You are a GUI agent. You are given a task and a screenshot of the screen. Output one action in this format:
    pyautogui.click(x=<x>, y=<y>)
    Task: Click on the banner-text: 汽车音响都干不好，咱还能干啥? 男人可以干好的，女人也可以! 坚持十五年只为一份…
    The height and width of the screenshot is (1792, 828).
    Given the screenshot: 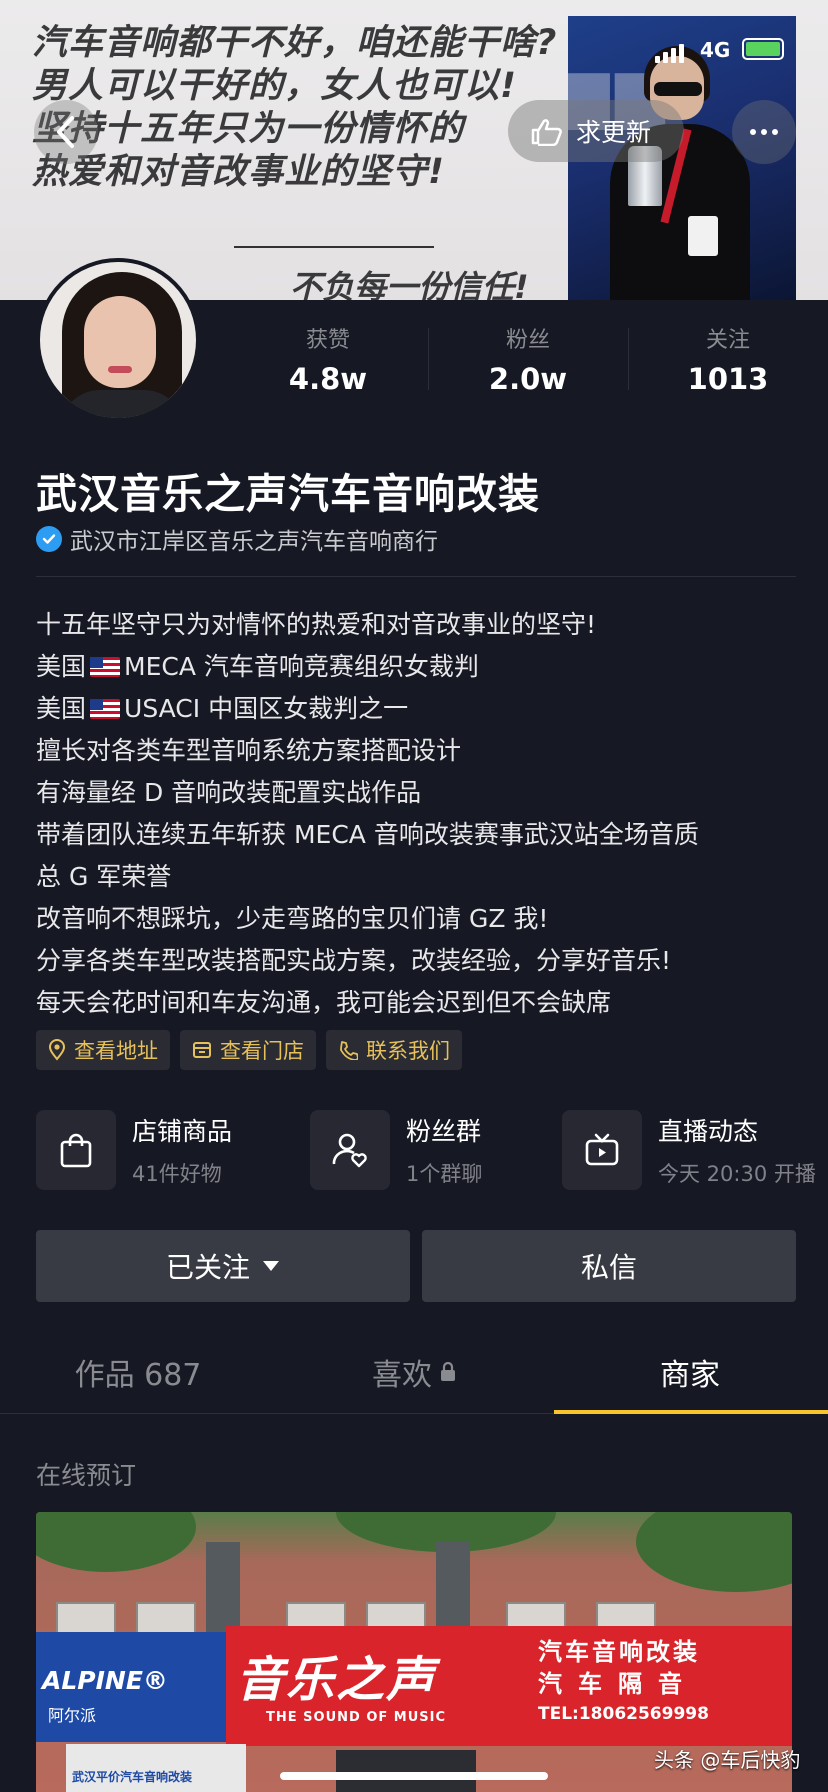 What is the action you would take?
    pyautogui.click(x=294, y=108)
    